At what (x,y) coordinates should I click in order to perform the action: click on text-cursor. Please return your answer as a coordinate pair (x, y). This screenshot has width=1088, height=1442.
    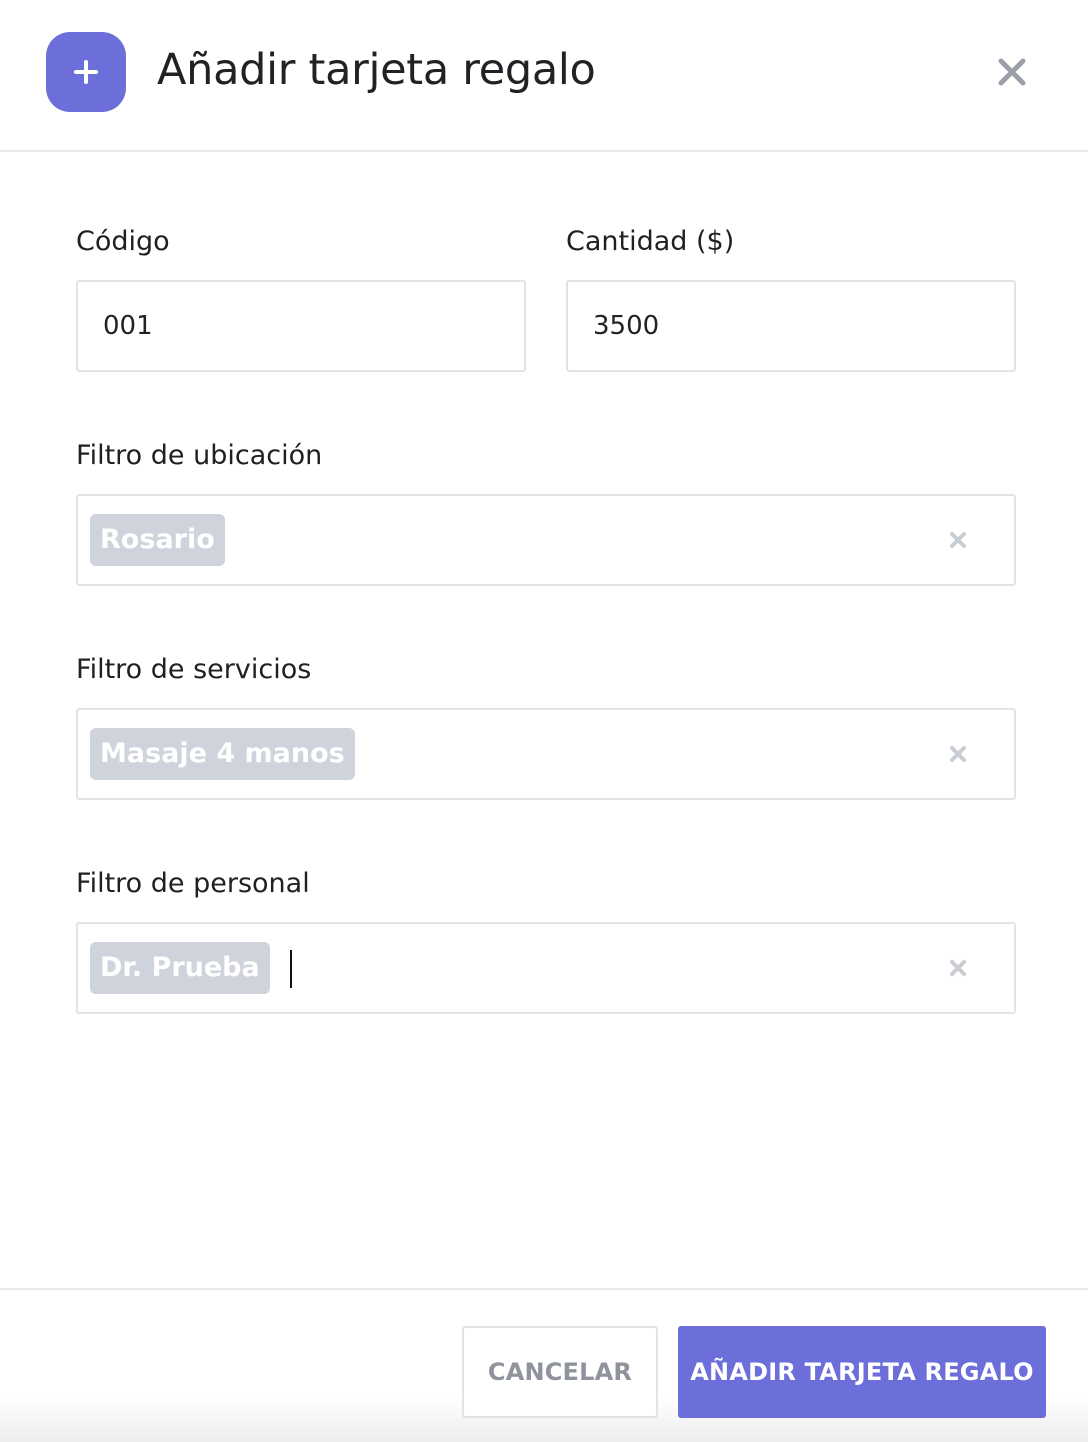
    Looking at the image, I should click on (291, 969).